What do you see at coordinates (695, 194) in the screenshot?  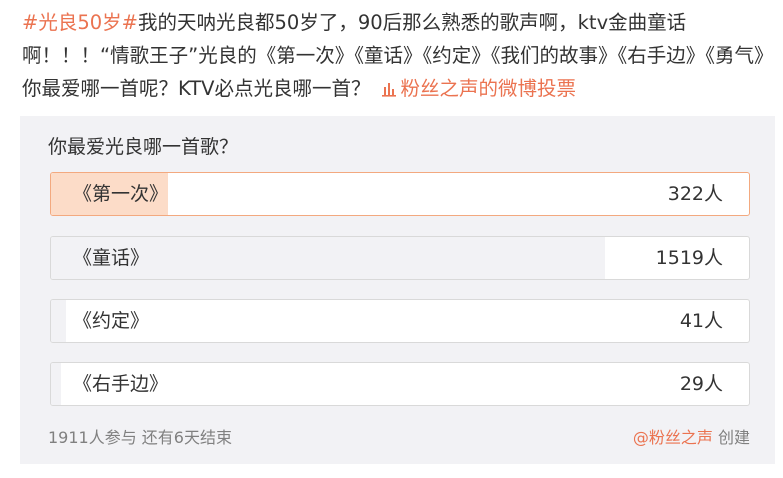 I see `option-count: 322人` at bounding box center [695, 194].